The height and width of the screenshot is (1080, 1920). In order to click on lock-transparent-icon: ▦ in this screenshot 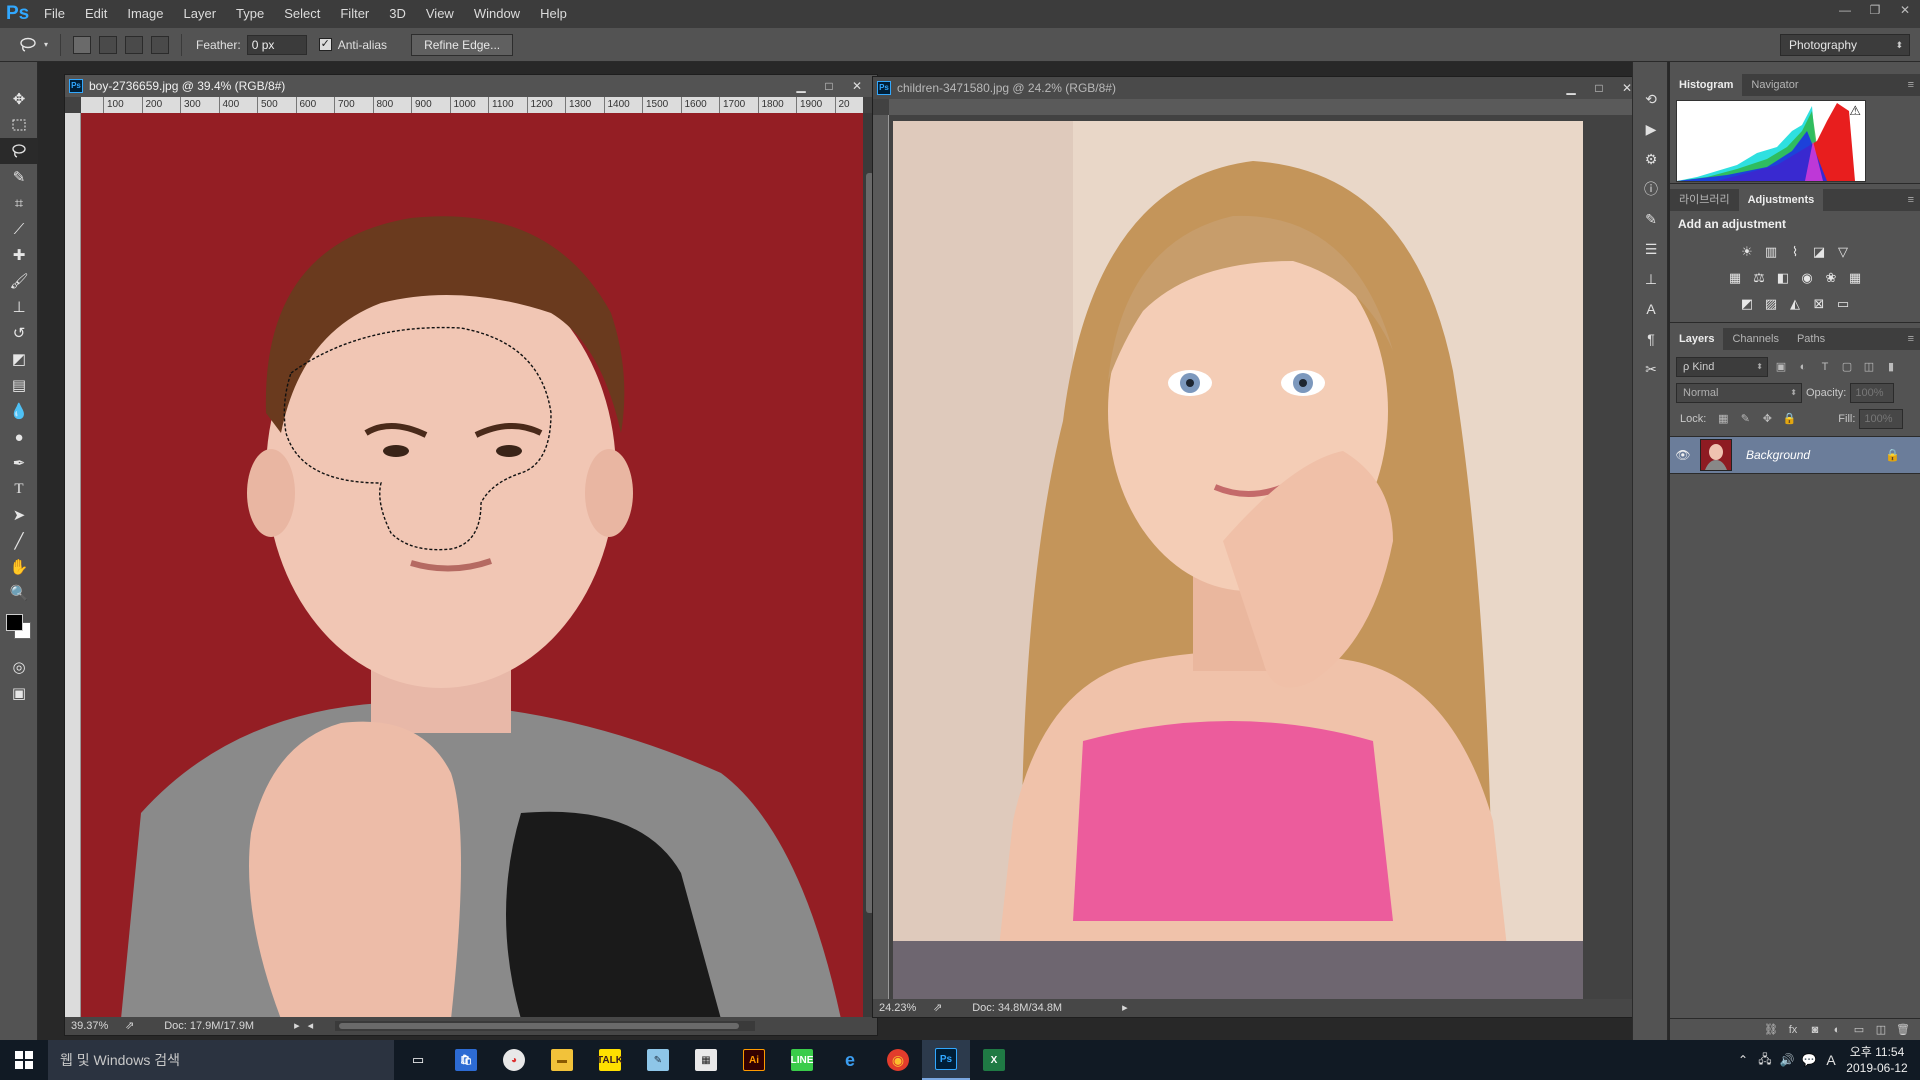, I will do `click(1723, 419)`.